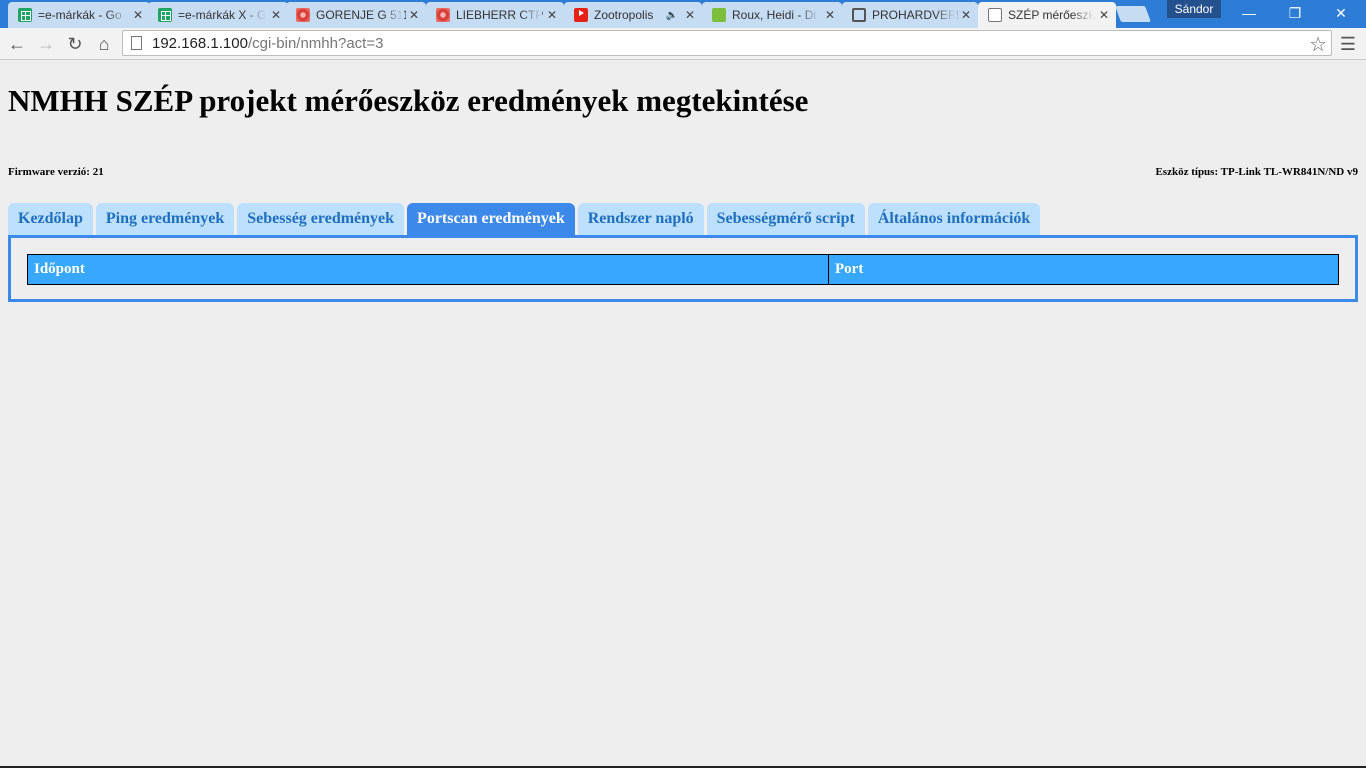 This screenshot has width=1366, height=768. Describe the element at coordinates (1341, 13) in the screenshot. I see `close-window-icon: ✕` at that location.